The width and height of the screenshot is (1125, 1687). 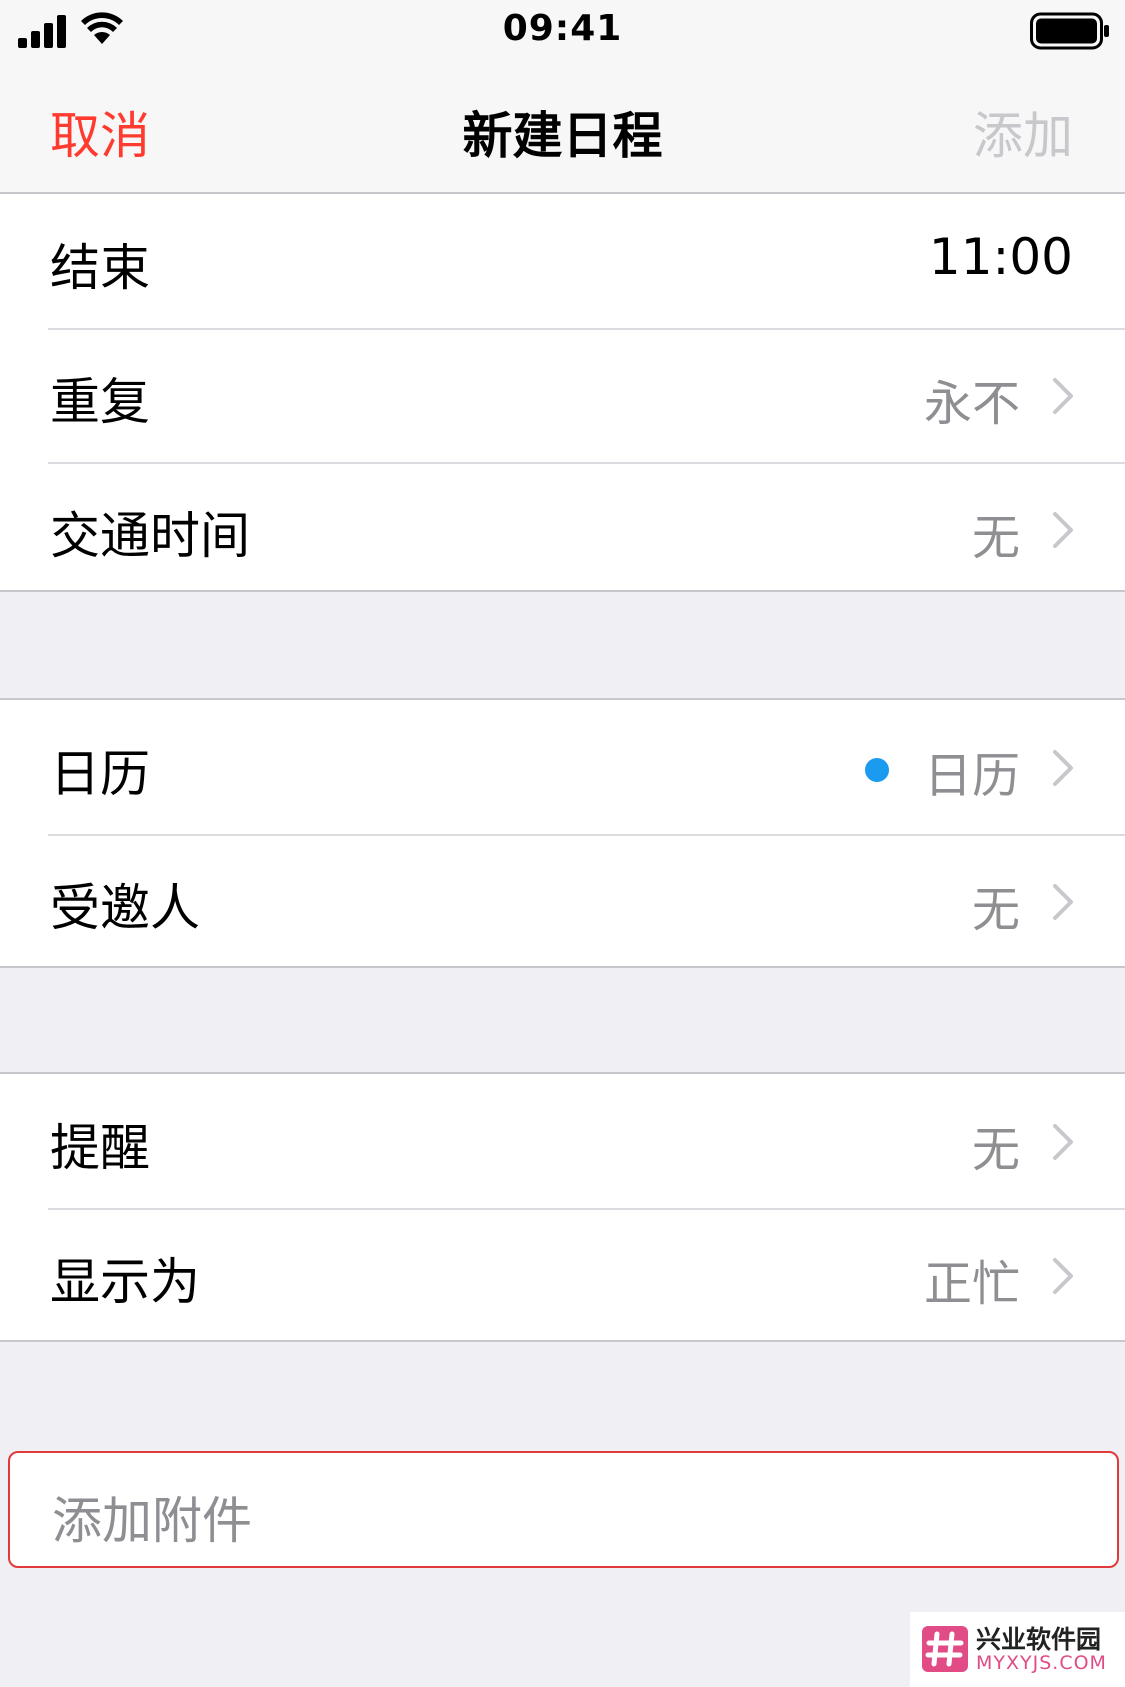 I want to click on invitees-label: 受邀人, so click(x=125, y=908).